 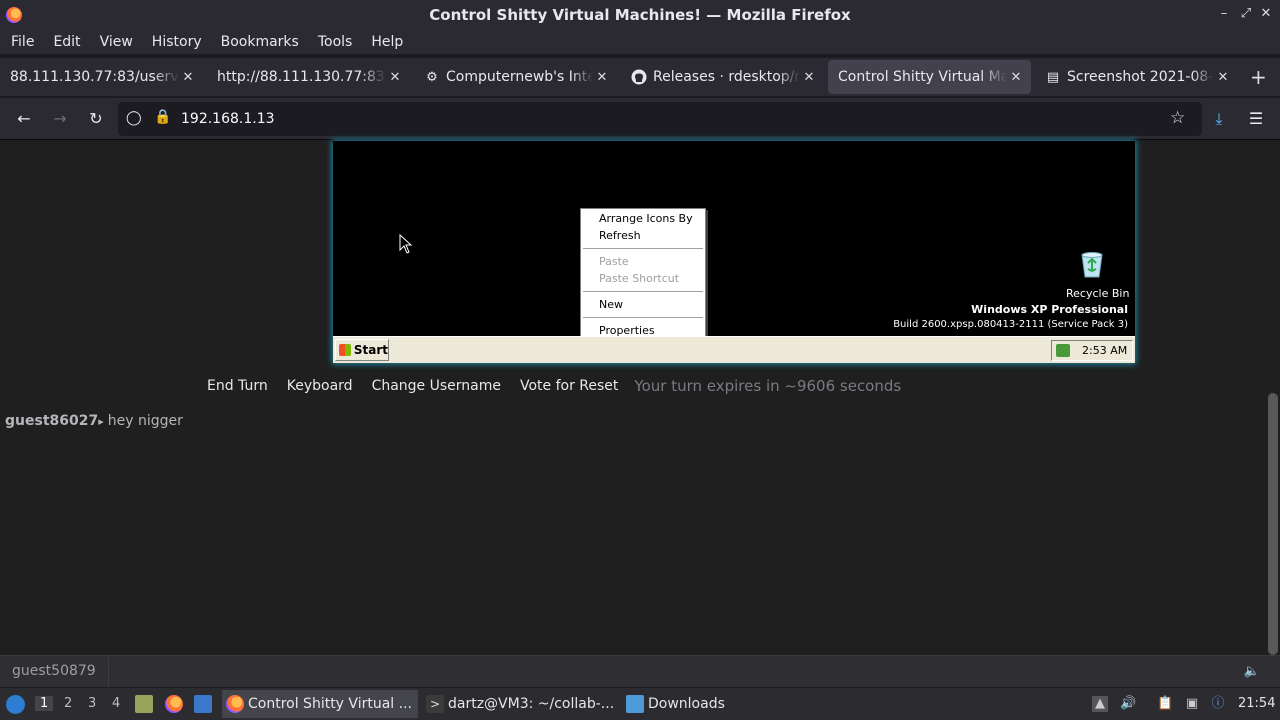 What do you see at coordinates (734, 349) in the screenshot?
I see `vm-taskbar: Start 2:53 AM` at bounding box center [734, 349].